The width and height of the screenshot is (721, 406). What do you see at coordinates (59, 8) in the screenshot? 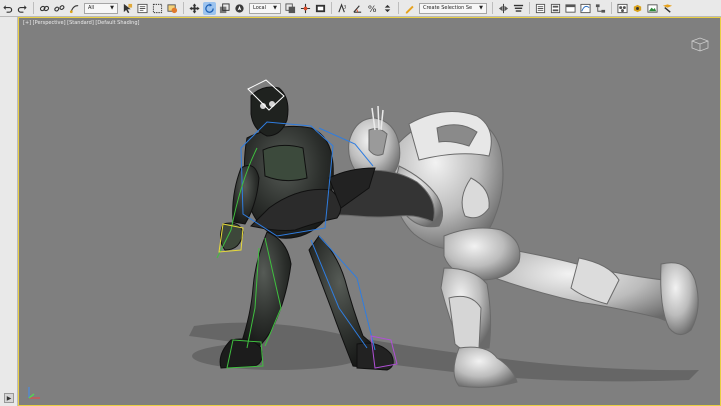
I see `unlink-icon` at bounding box center [59, 8].